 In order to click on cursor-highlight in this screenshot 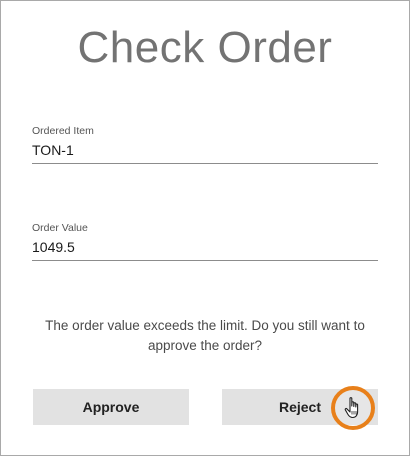, I will do `click(353, 408)`.